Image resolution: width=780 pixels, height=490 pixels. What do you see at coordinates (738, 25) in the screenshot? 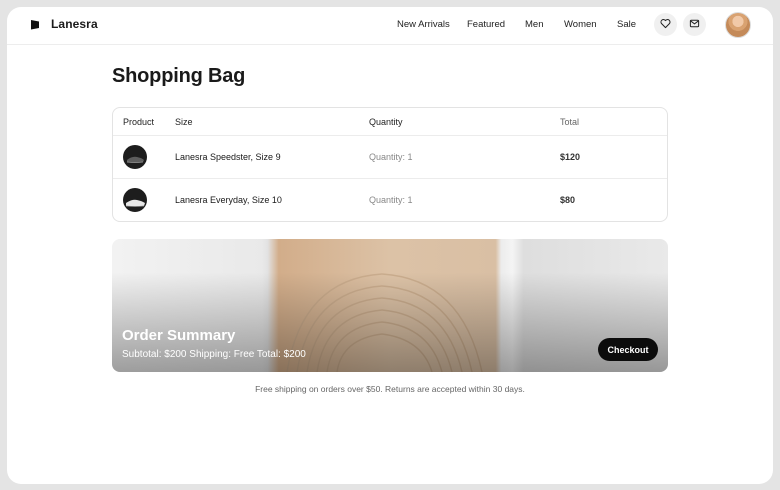
I see `avatar` at bounding box center [738, 25].